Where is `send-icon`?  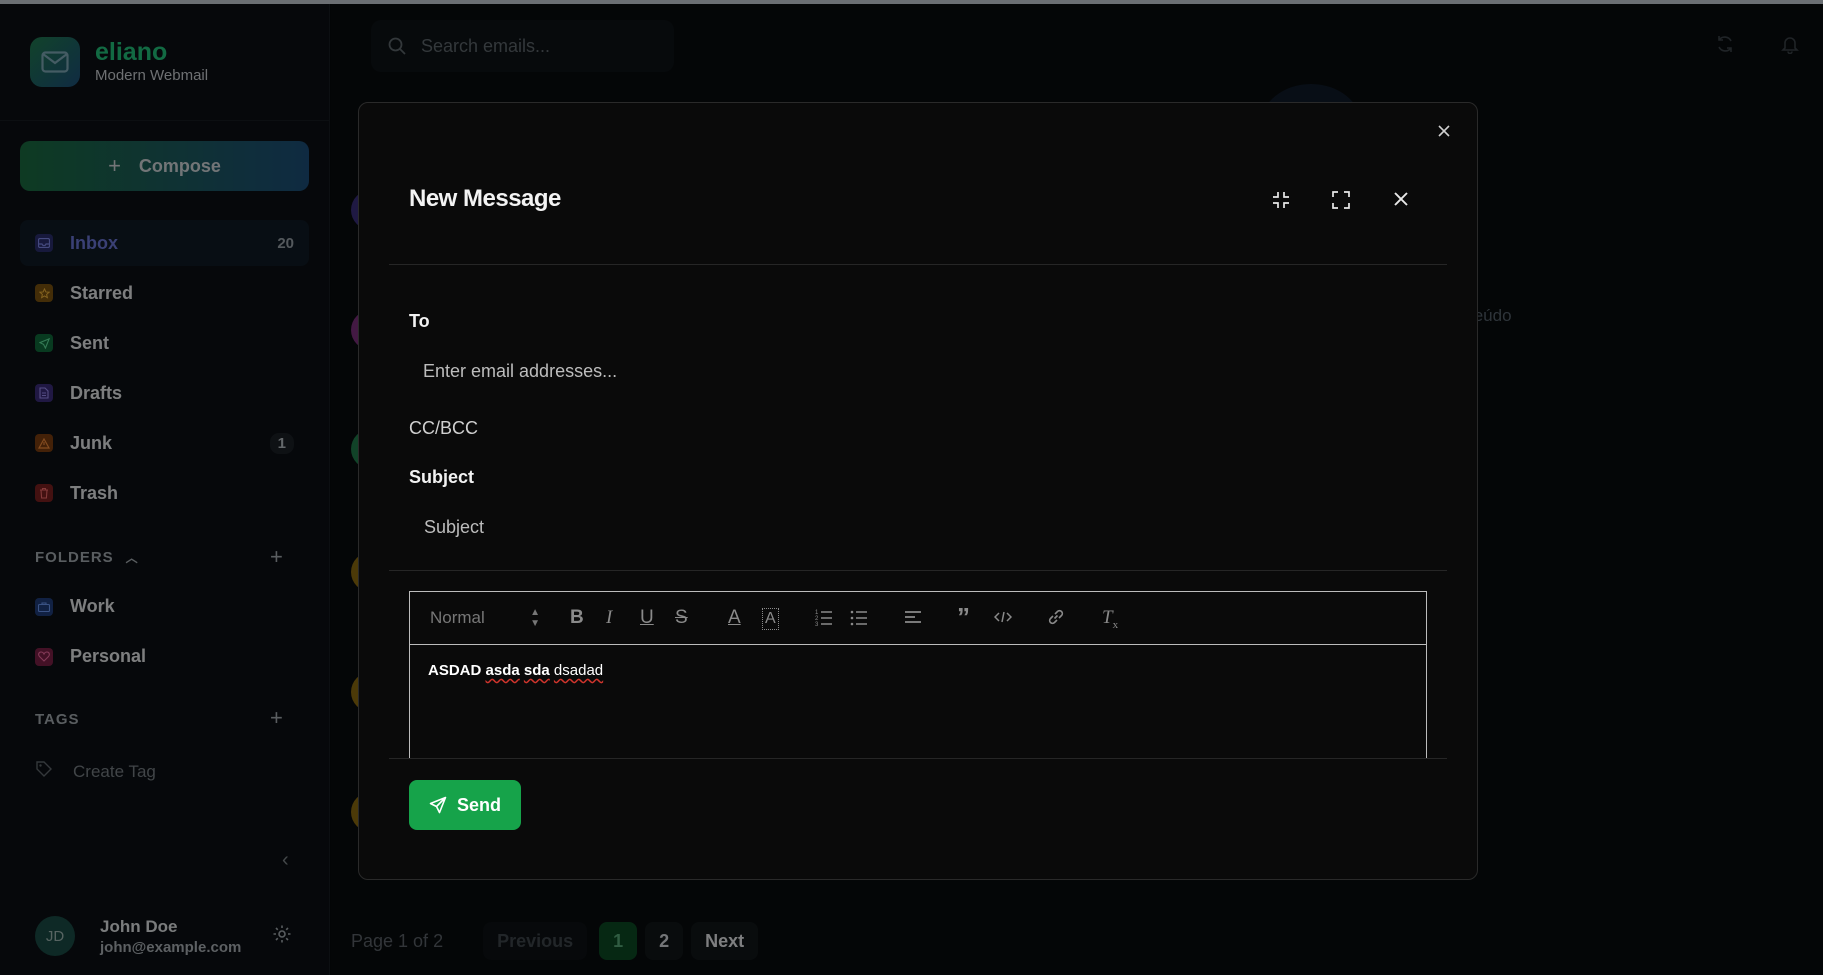 send-icon is located at coordinates (438, 805).